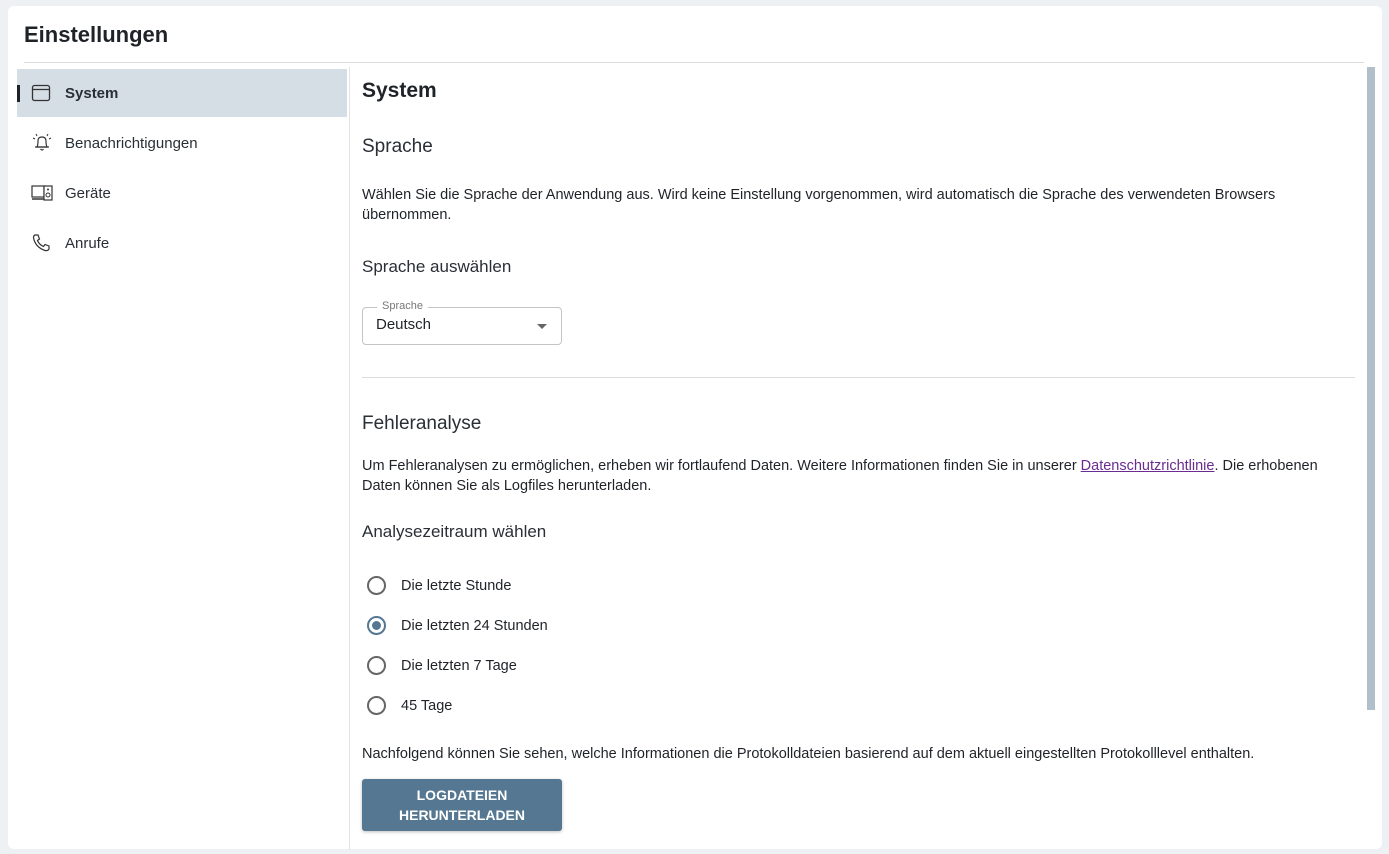 Image resolution: width=1389 pixels, height=854 pixels. I want to click on analysis-subheading: Analysezeitraum wählen, so click(454, 531).